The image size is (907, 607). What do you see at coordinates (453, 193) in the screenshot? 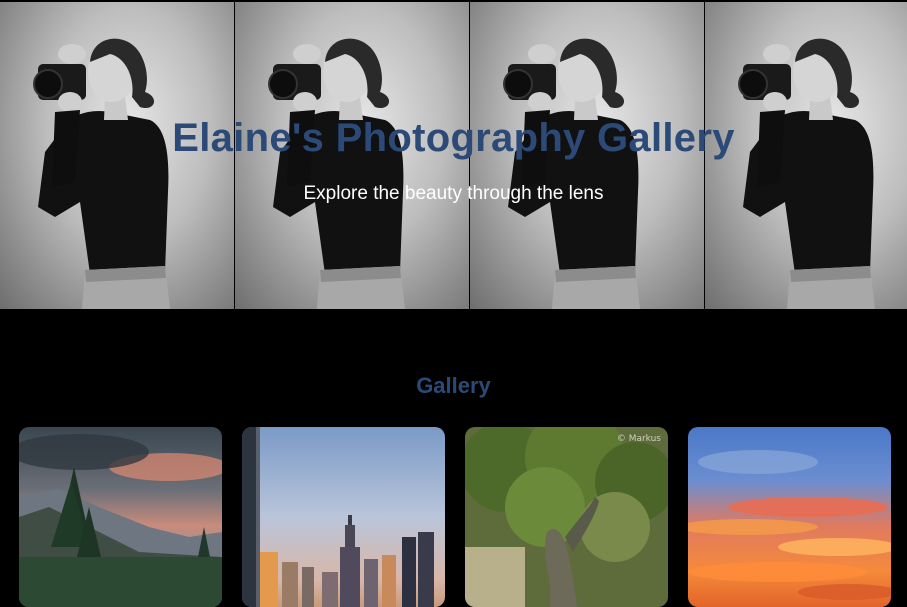
I see `hero-subtitle: Explore the beauty through the lens` at bounding box center [453, 193].